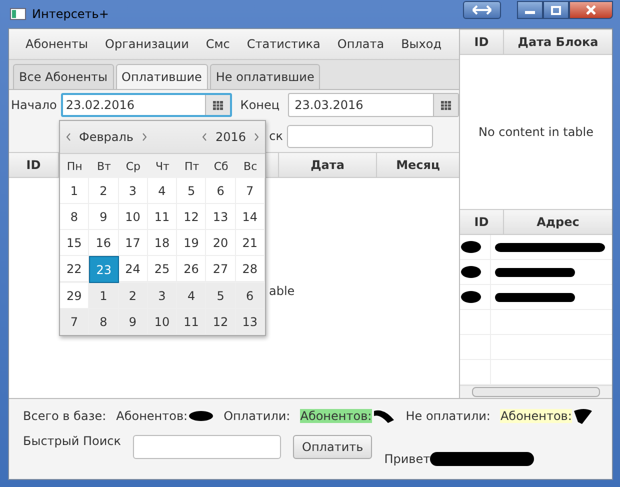 Image resolution: width=620 pixels, height=487 pixels. Describe the element at coordinates (163, 269) in the screenshot. I see `day-cell: 25` at that location.